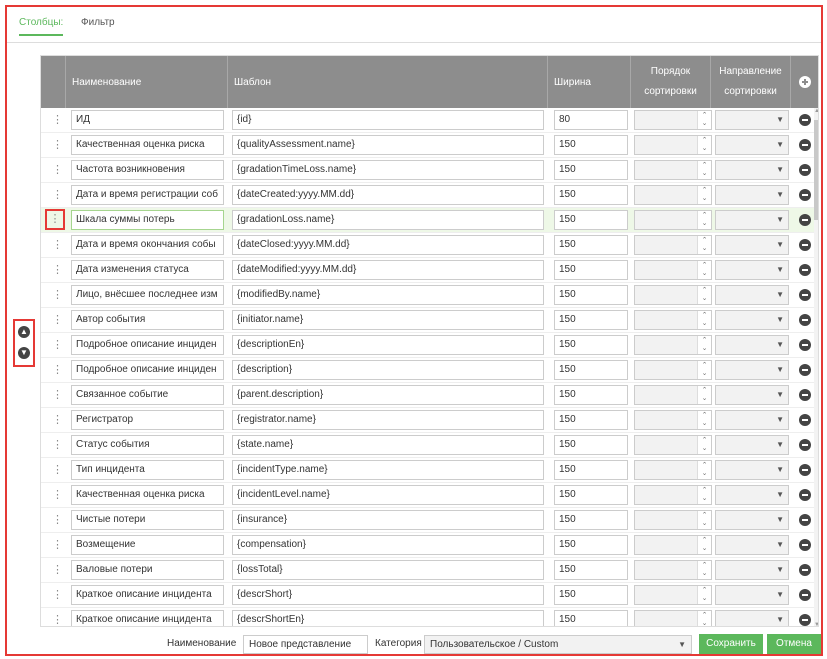 The width and height of the screenshot is (827, 659). I want to click on column-name-input: Краткое описание инцидента, so click(147, 595).